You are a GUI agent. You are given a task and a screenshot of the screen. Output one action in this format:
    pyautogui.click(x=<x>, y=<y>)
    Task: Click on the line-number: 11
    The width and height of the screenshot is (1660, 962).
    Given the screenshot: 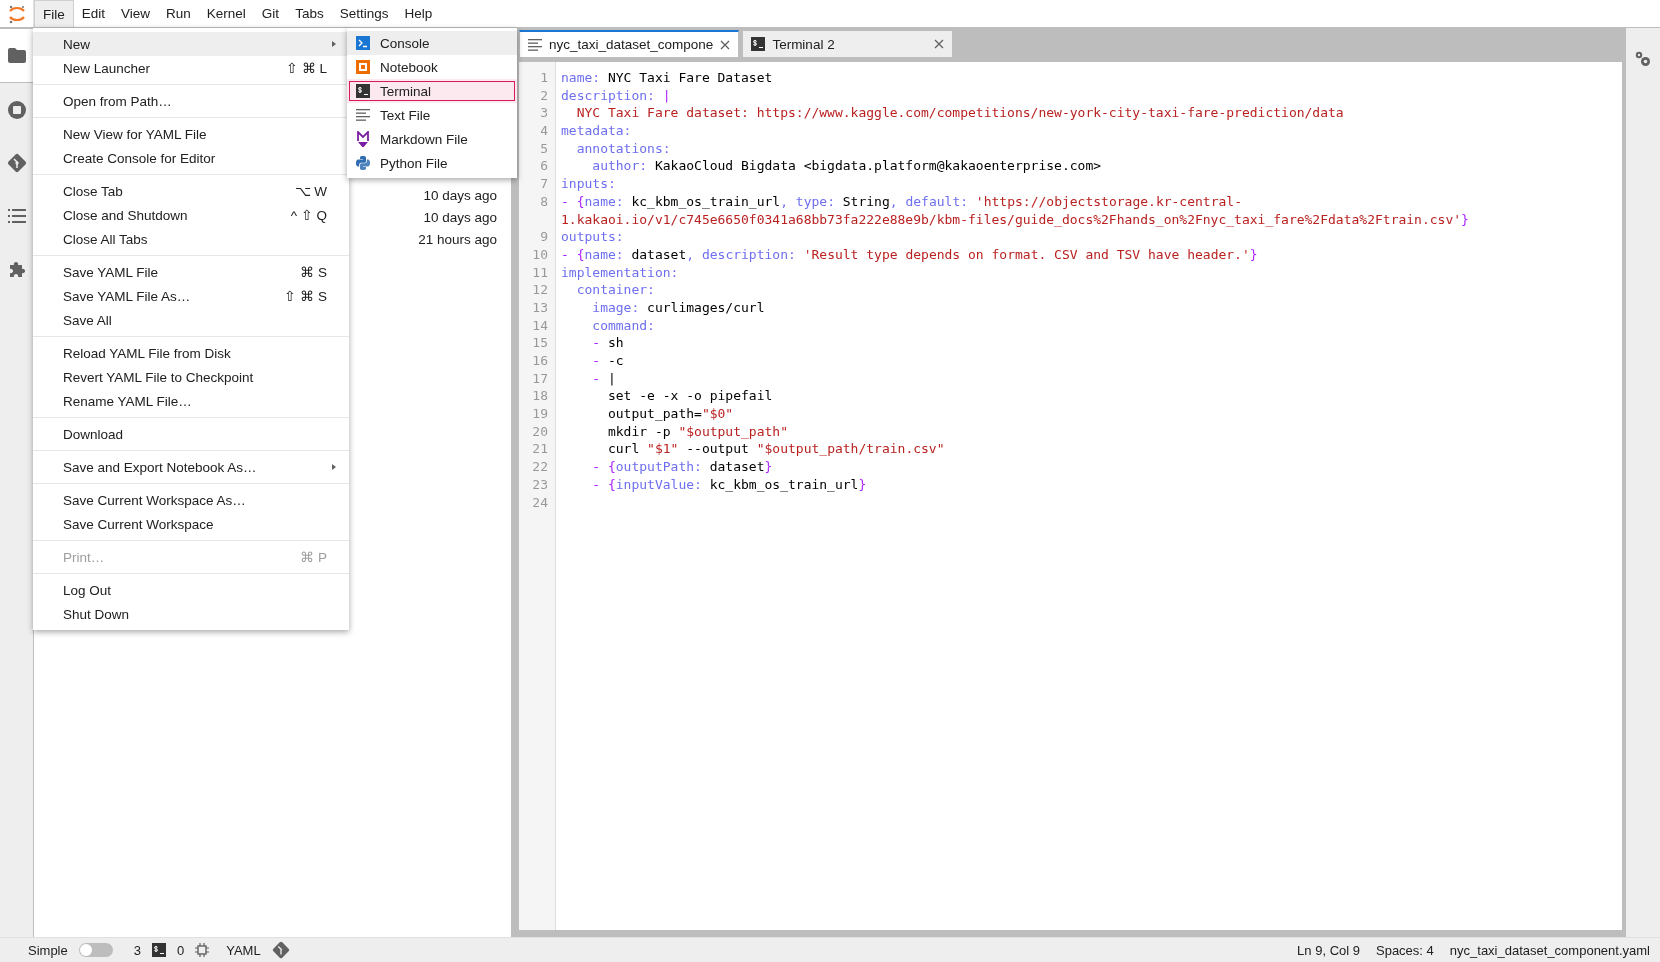 What is the action you would take?
    pyautogui.click(x=540, y=272)
    